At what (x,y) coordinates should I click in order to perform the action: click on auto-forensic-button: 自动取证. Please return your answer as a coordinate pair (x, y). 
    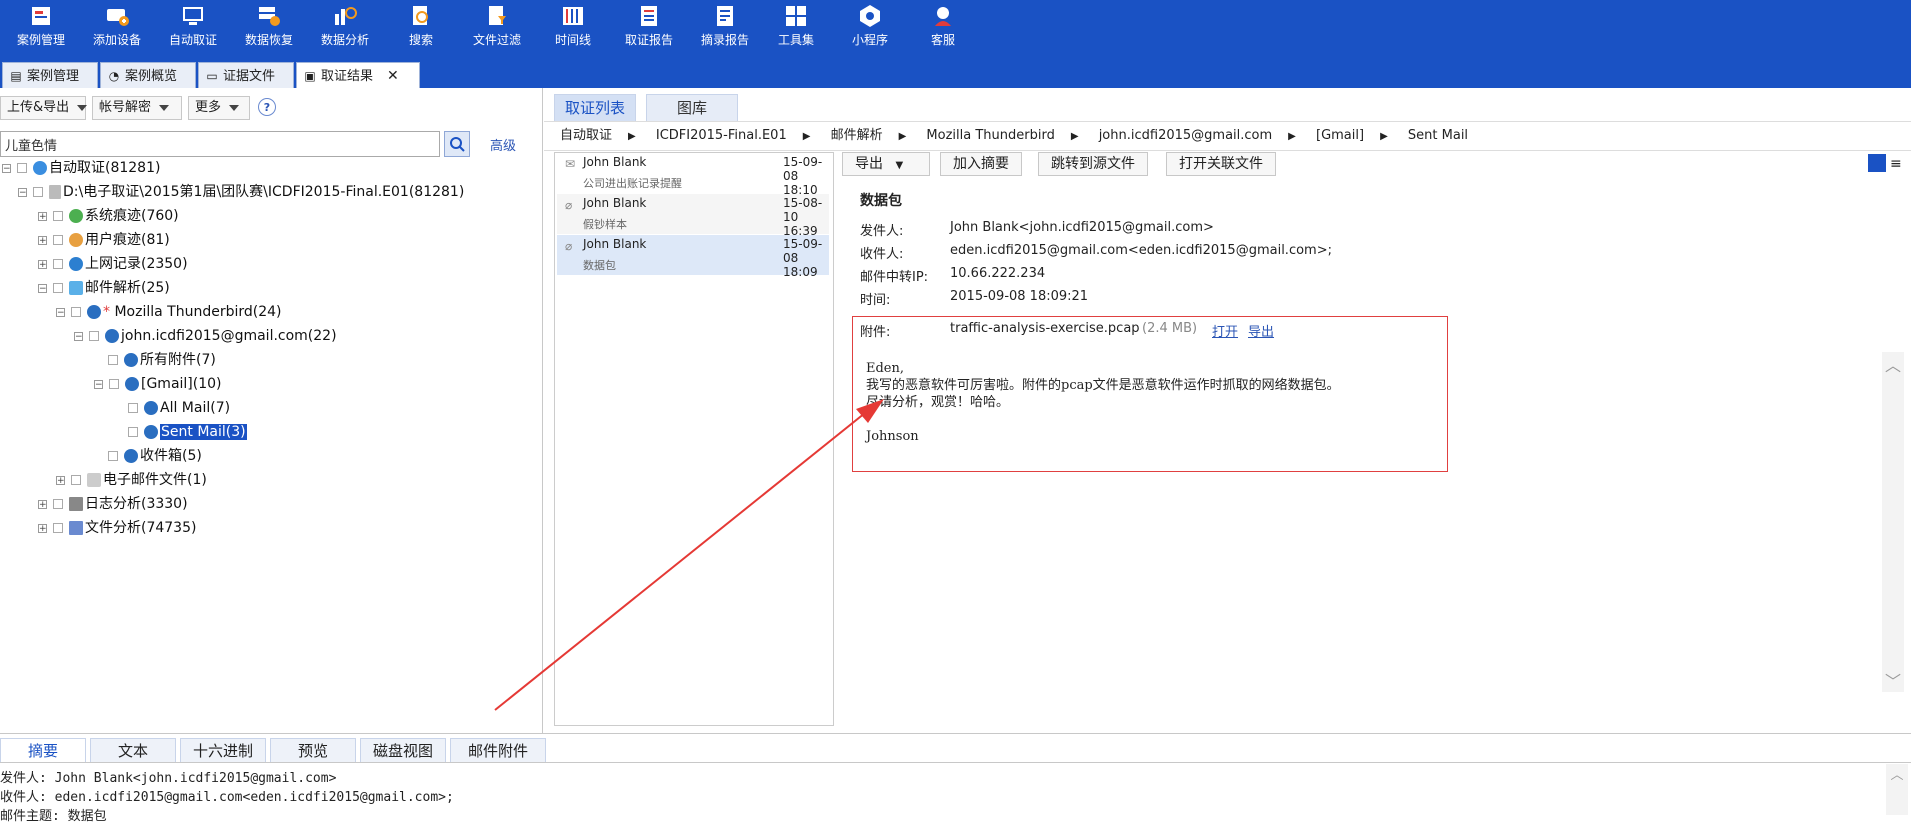
    Looking at the image, I should click on (193, 26).